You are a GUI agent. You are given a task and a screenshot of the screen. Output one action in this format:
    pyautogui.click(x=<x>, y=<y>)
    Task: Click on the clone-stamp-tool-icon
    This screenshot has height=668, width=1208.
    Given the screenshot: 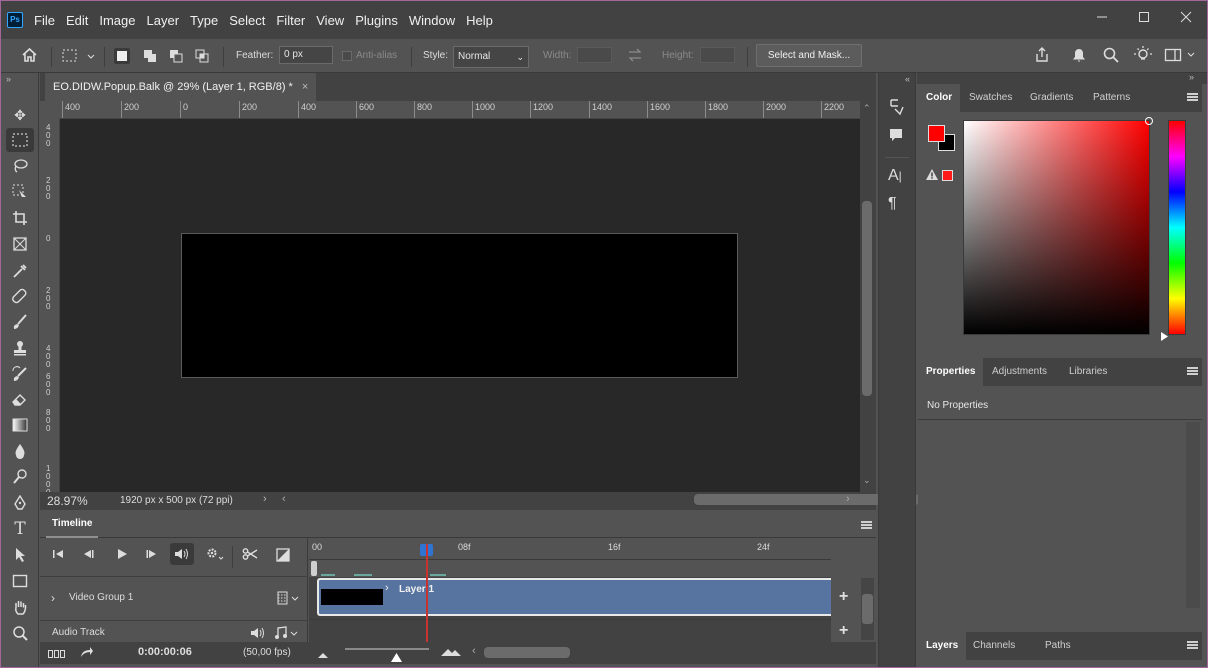 What is the action you would take?
    pyautogui.click(x=20, y=348)
    